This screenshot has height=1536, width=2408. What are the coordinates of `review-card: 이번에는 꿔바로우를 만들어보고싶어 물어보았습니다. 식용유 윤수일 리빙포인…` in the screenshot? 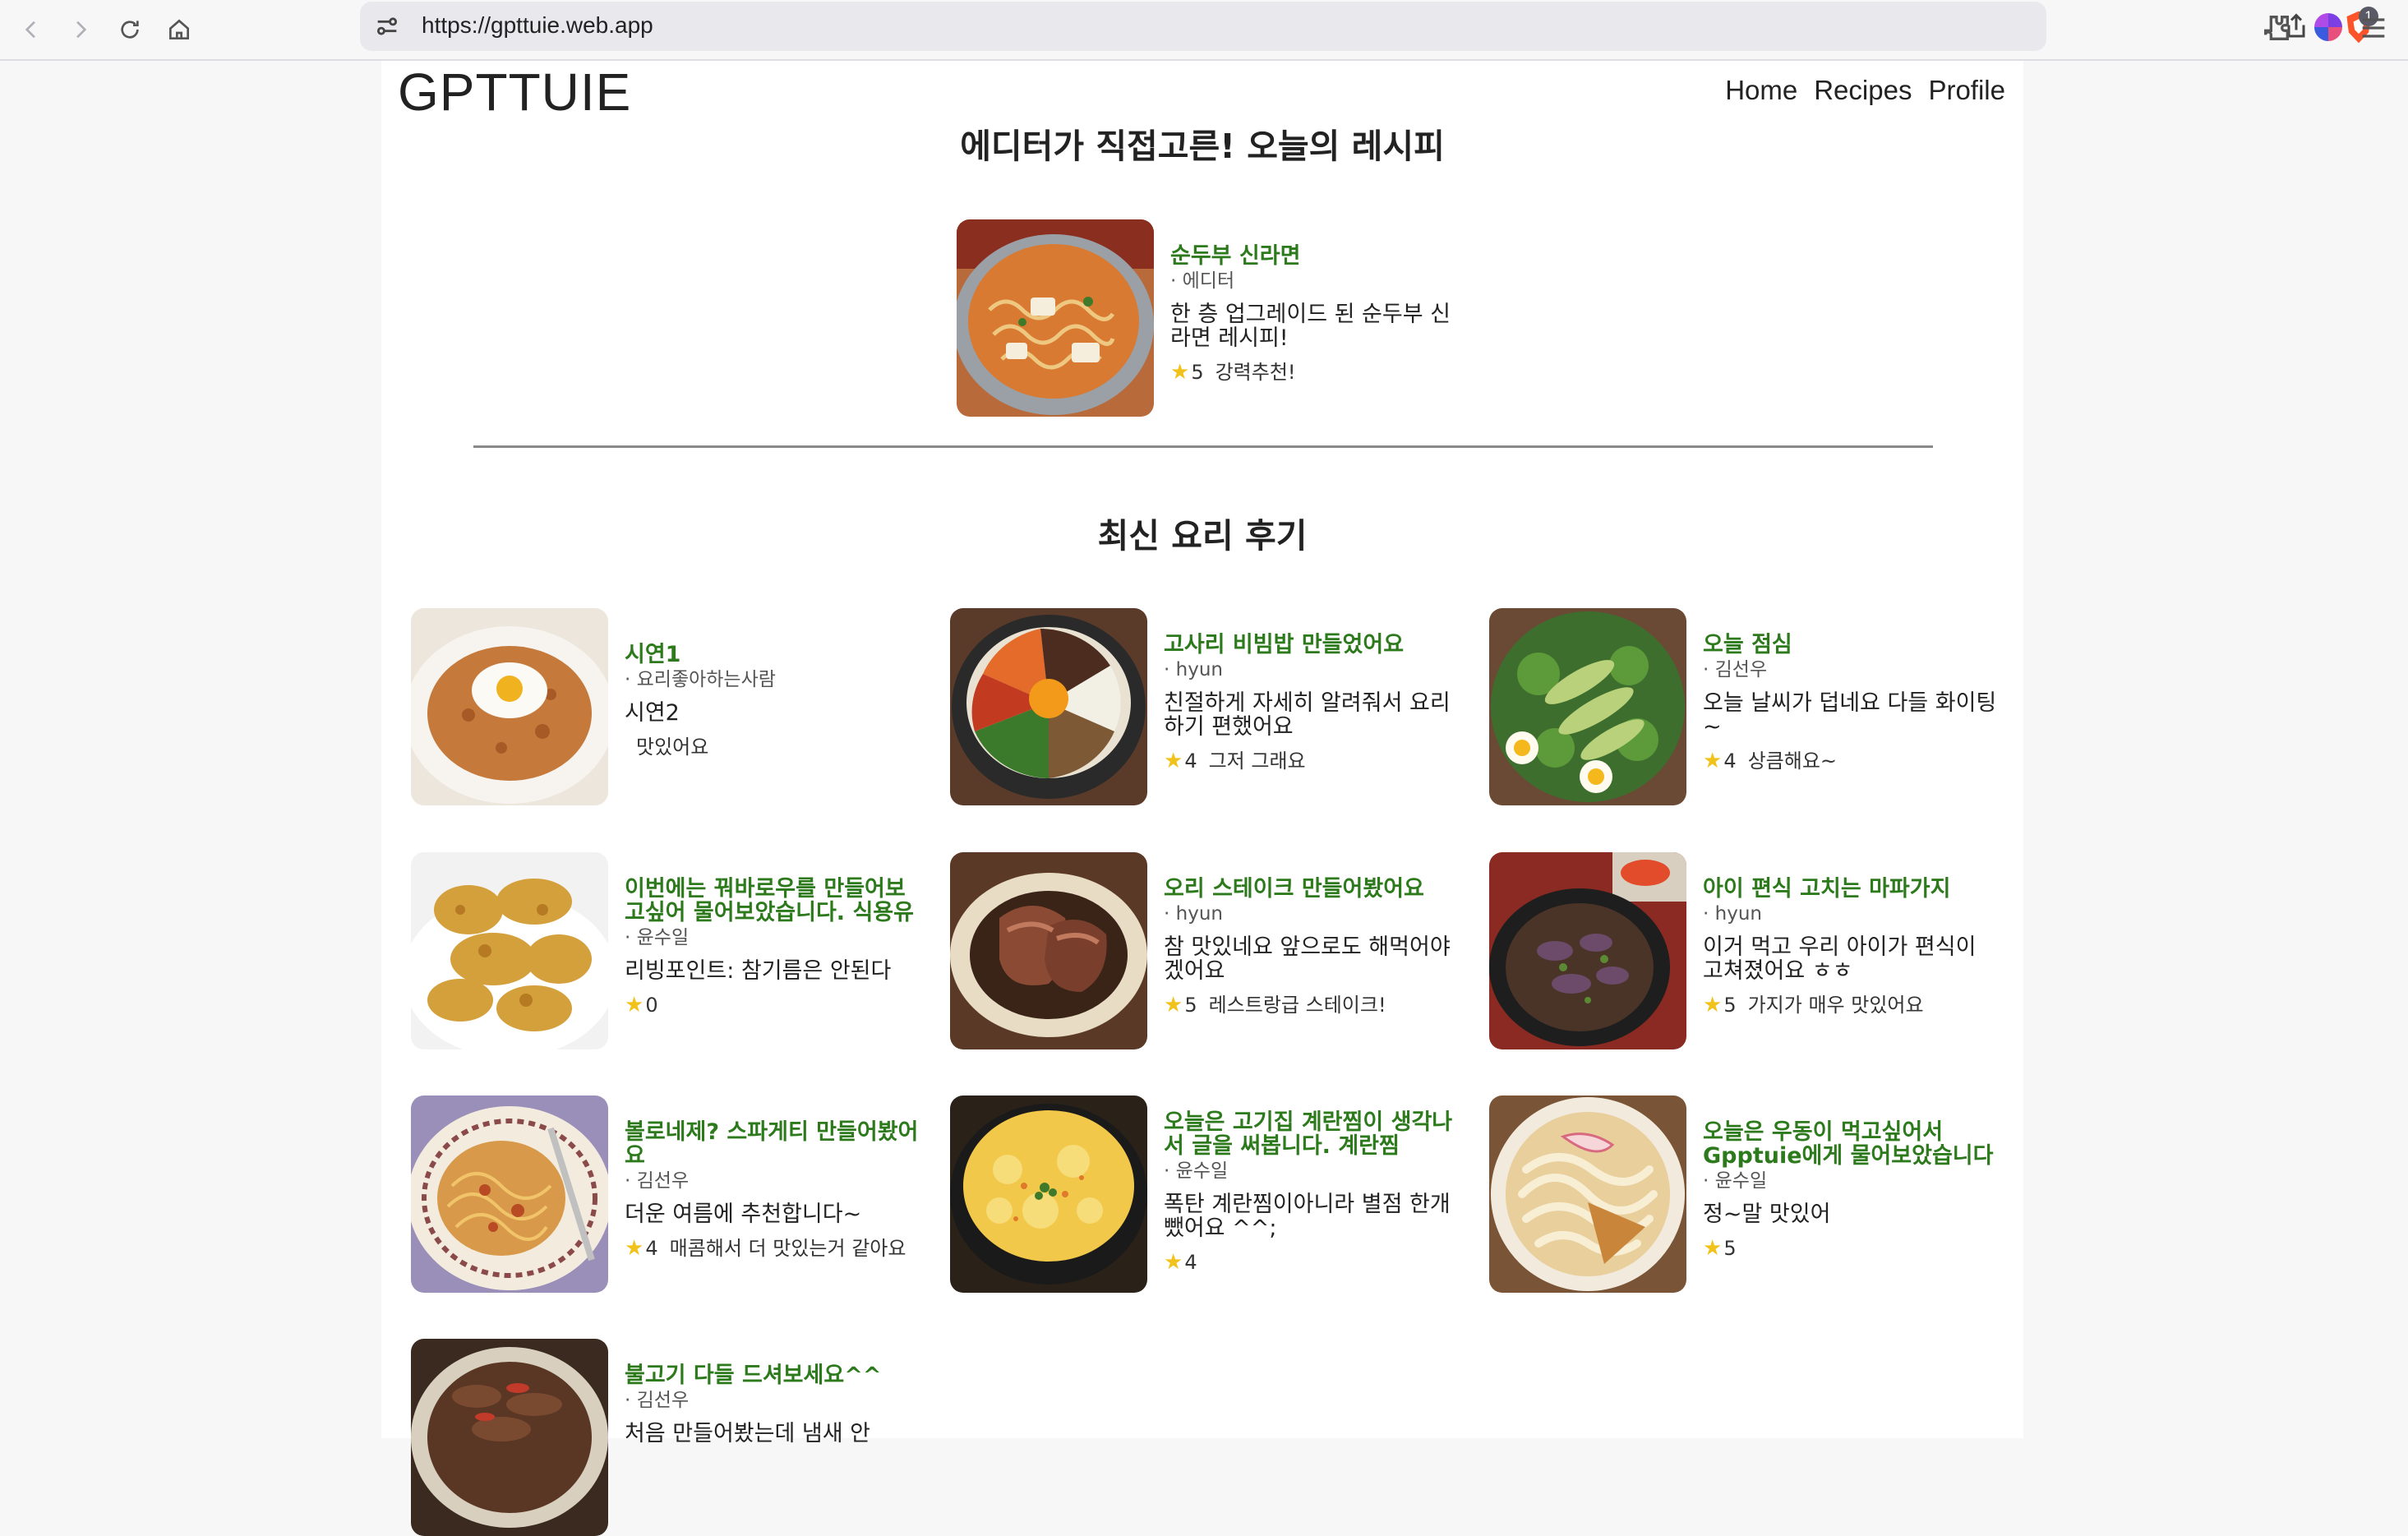 It's located at (665, 950).